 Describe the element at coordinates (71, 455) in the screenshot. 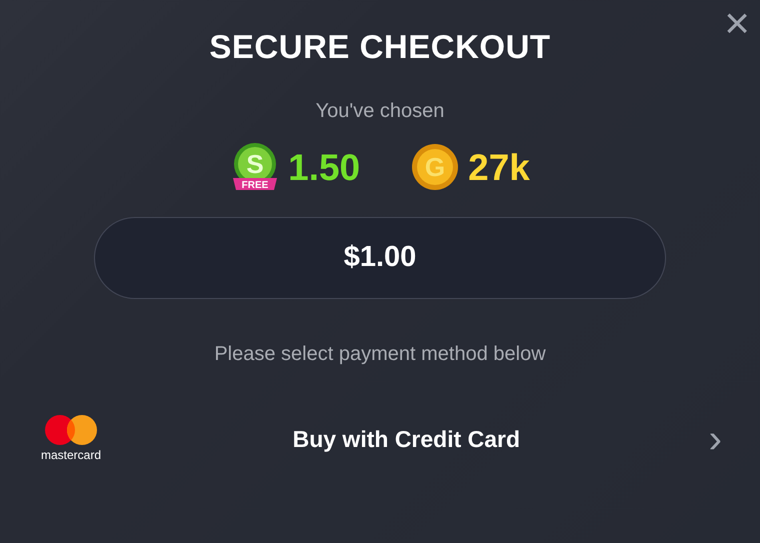

I see `card-brand-label: mastercard` at that location.